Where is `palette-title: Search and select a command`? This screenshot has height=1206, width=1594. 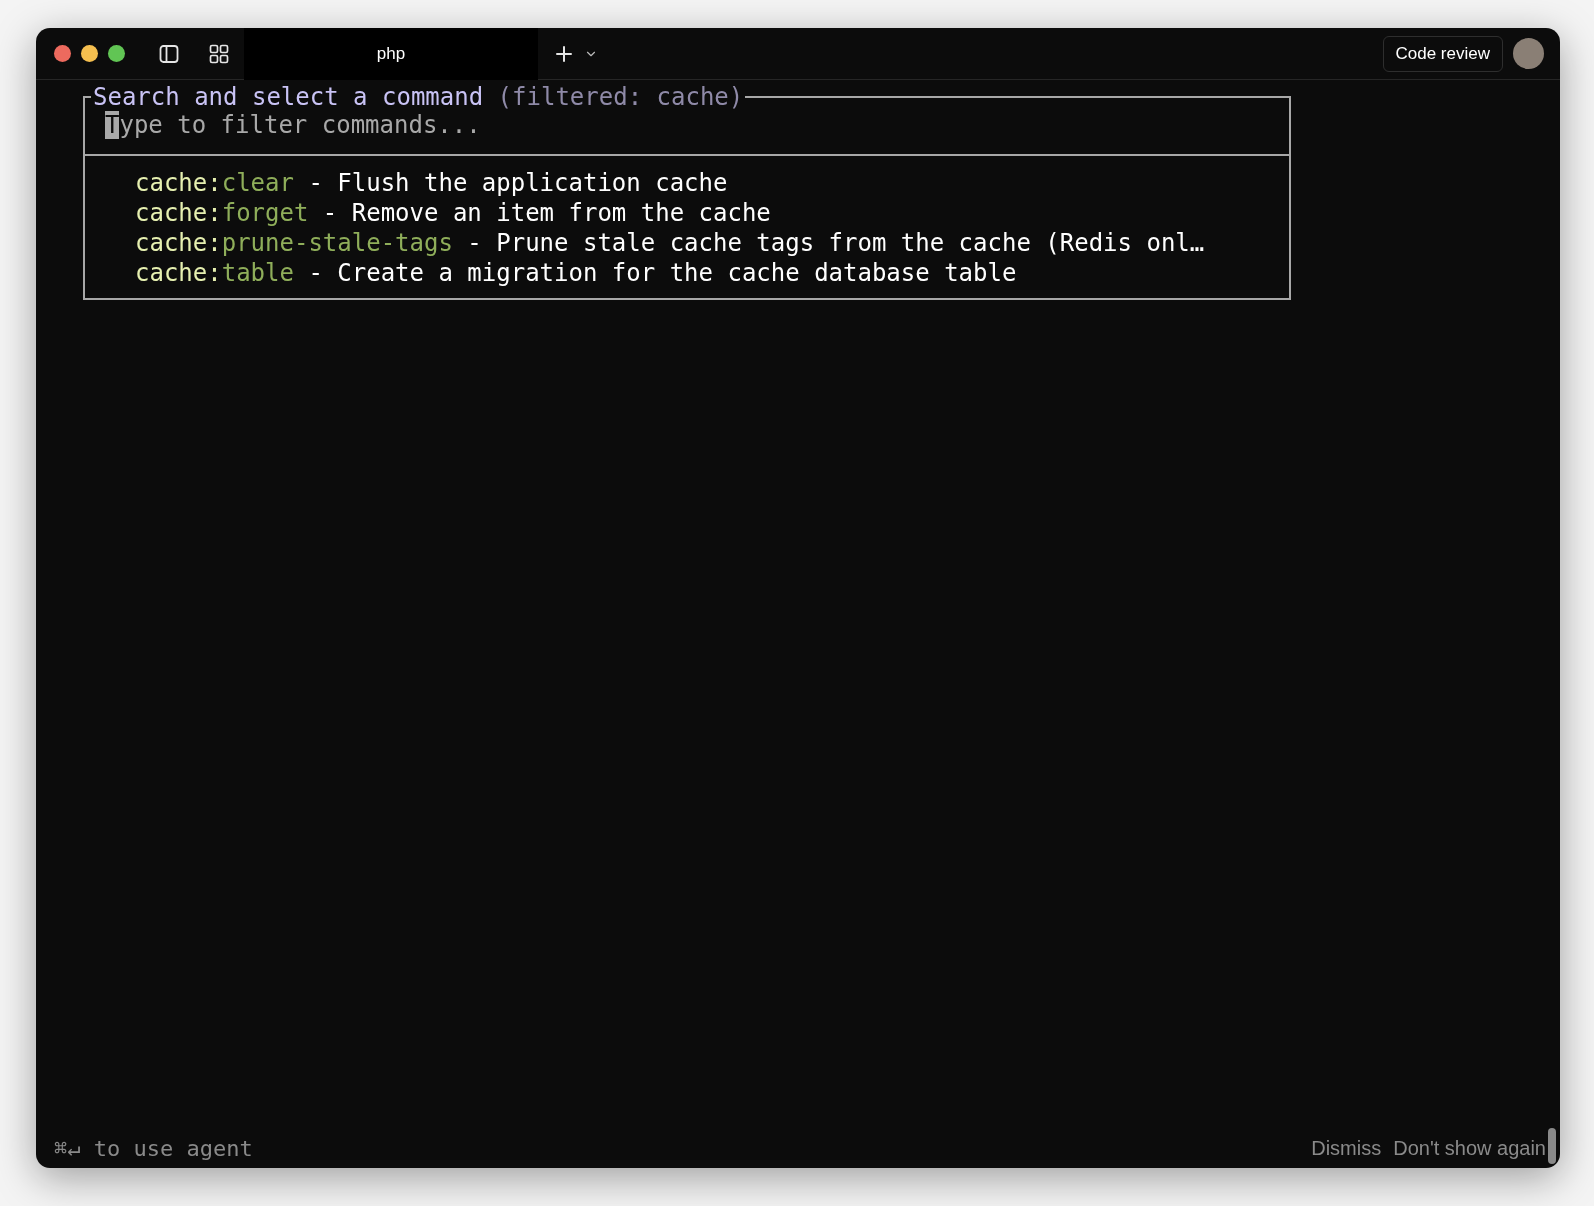 palette-title: Search and select a command is located at coordinates (288, 97).